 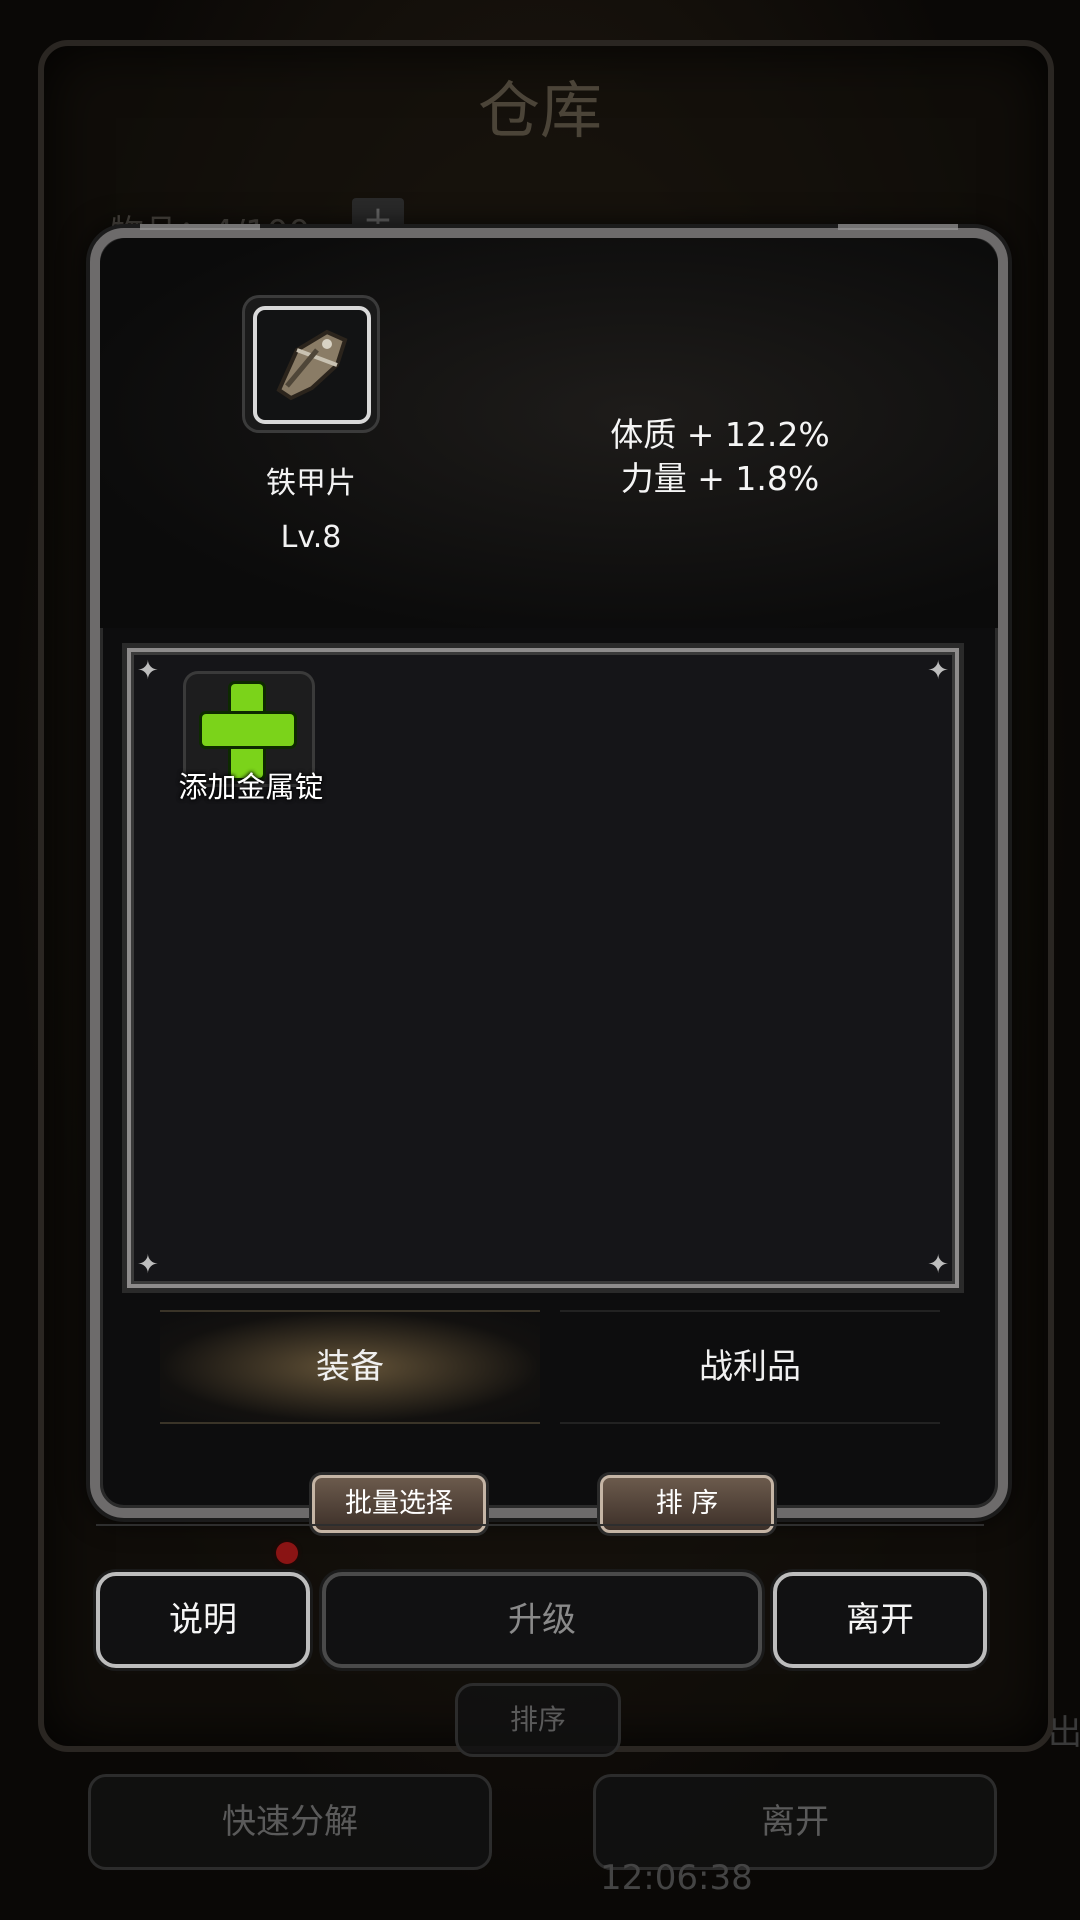 What do you see at coordinates (550, 1367) in the screenshot?
I see `category-tabs: 装备 战利品` at bounding box center [550, 1367].